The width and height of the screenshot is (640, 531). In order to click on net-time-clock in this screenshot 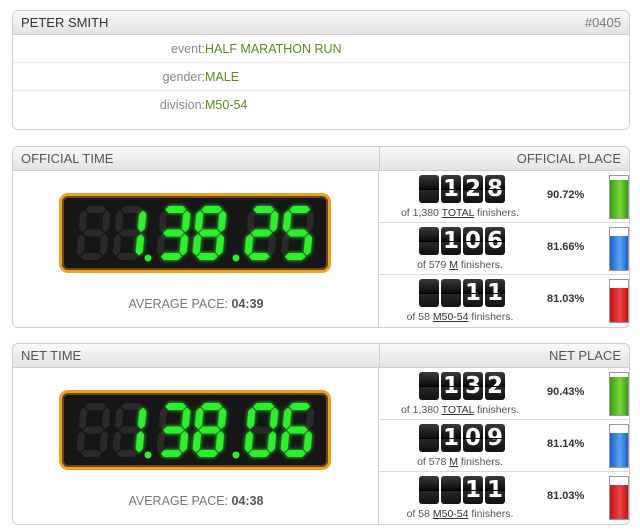, I will do `click(195, 430)`.